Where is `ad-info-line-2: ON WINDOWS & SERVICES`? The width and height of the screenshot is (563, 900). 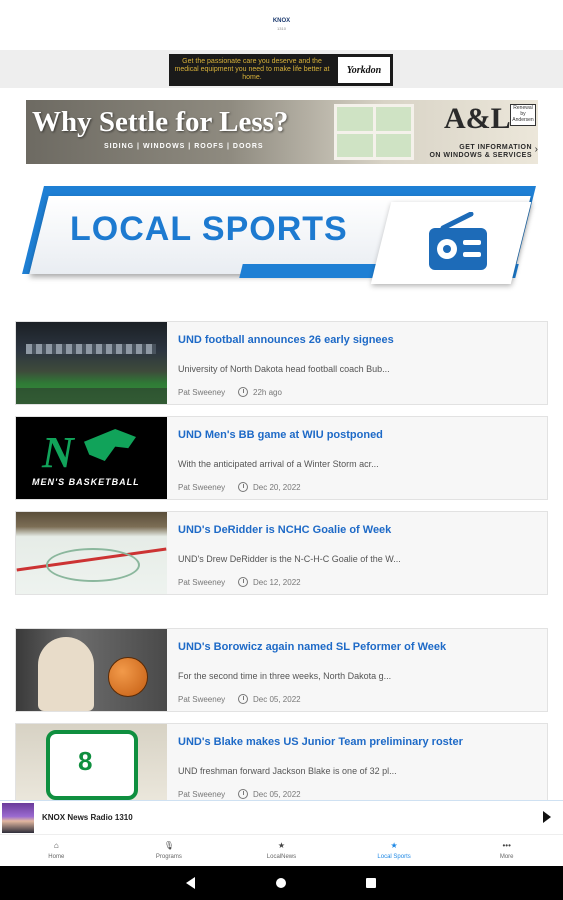
ad-info-line-2: ON WINDOWS & SERVICES is located at coordinates (480, 155).